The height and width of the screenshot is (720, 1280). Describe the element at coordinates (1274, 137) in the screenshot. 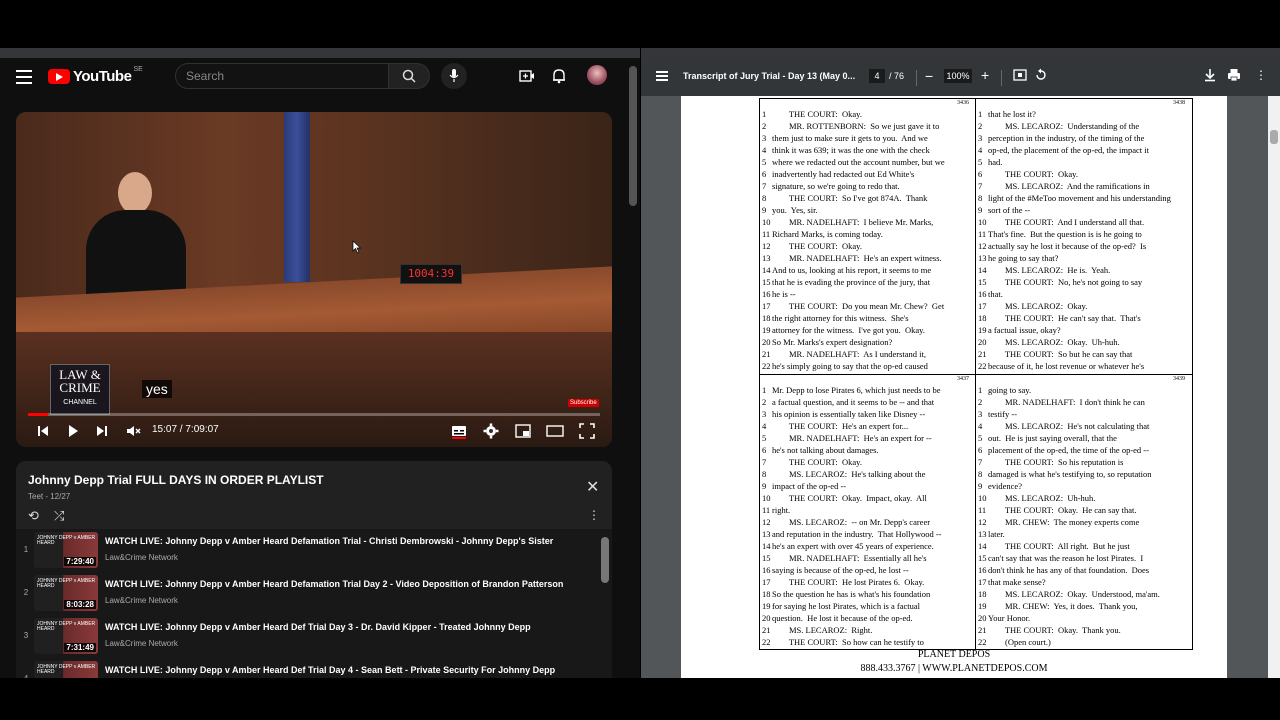

I see `pdf-scrollbar-thumb` at that location.